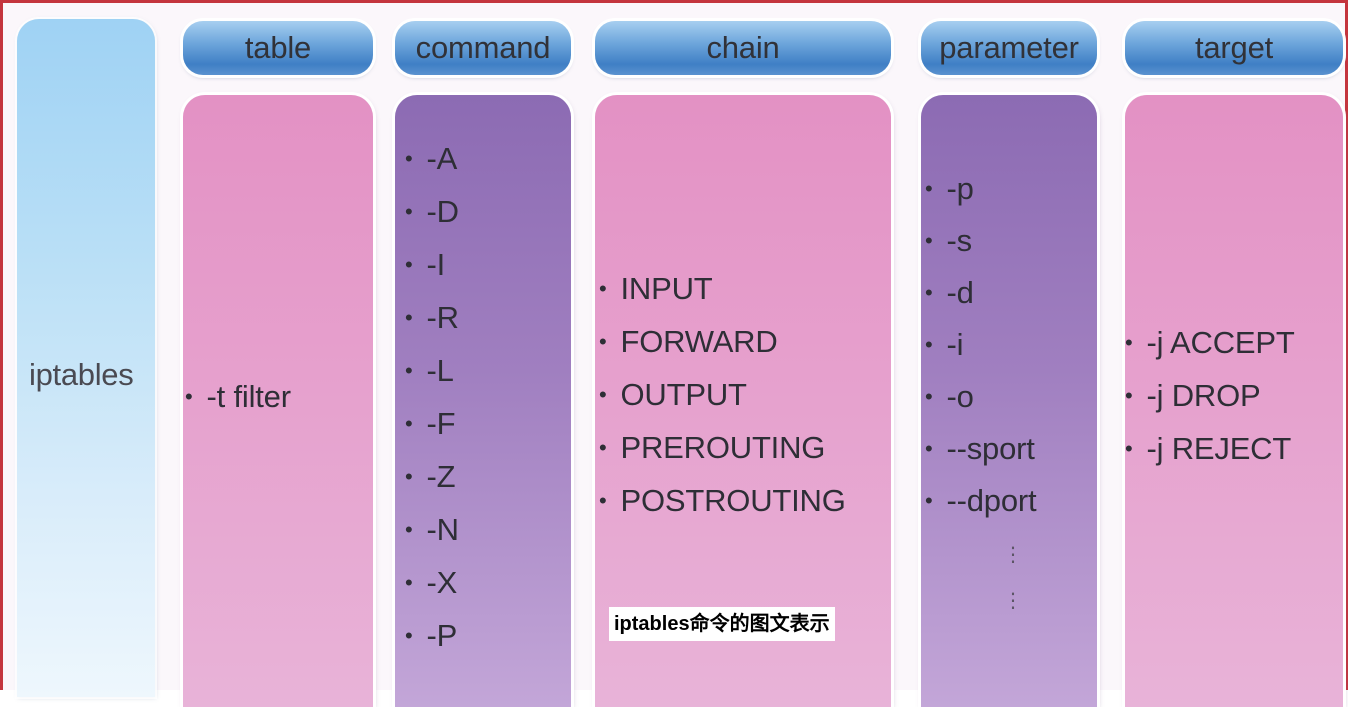  Describe the element at coordinates (666, 288) in the screenshot. I see `chain-item-label: INPUT` at that location.